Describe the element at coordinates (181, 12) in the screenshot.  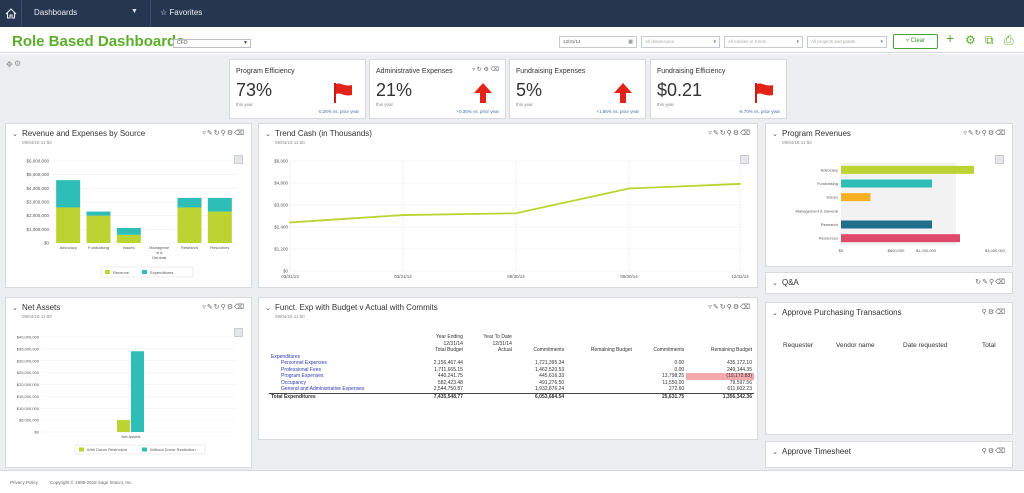
I see `favorites-menu: ☆ Favorites` at that location.